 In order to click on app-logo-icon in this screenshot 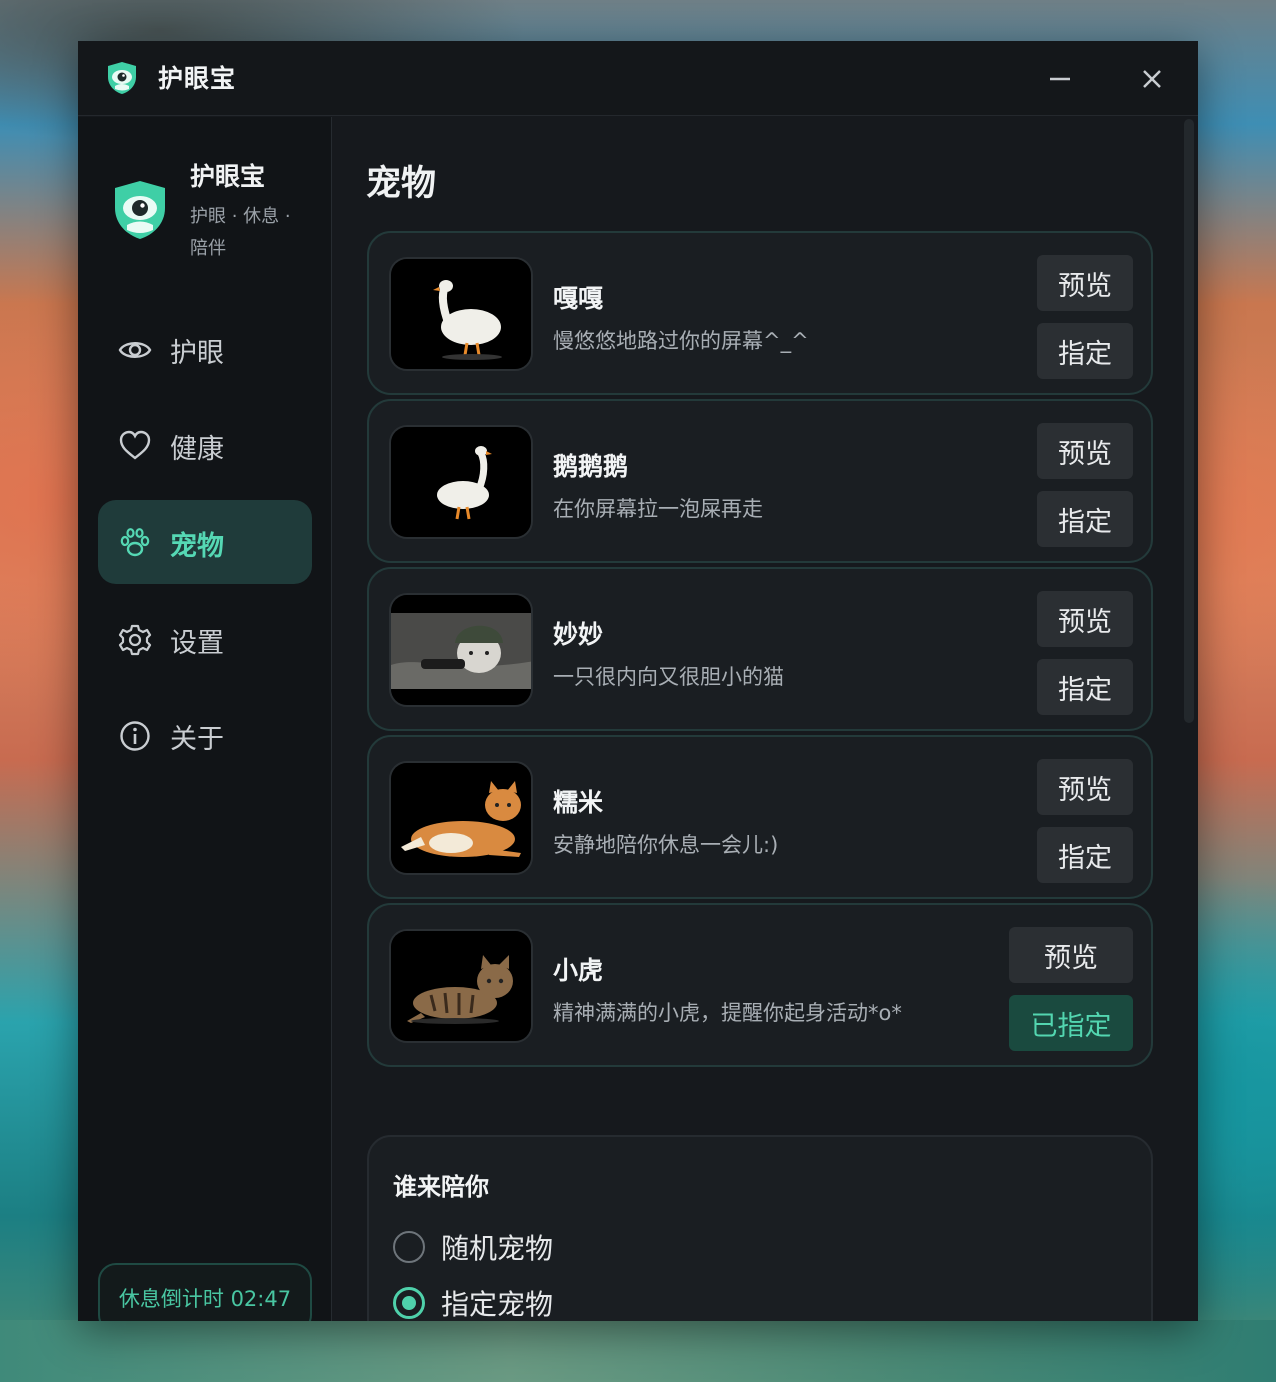, I will do `click(122, 78)`.